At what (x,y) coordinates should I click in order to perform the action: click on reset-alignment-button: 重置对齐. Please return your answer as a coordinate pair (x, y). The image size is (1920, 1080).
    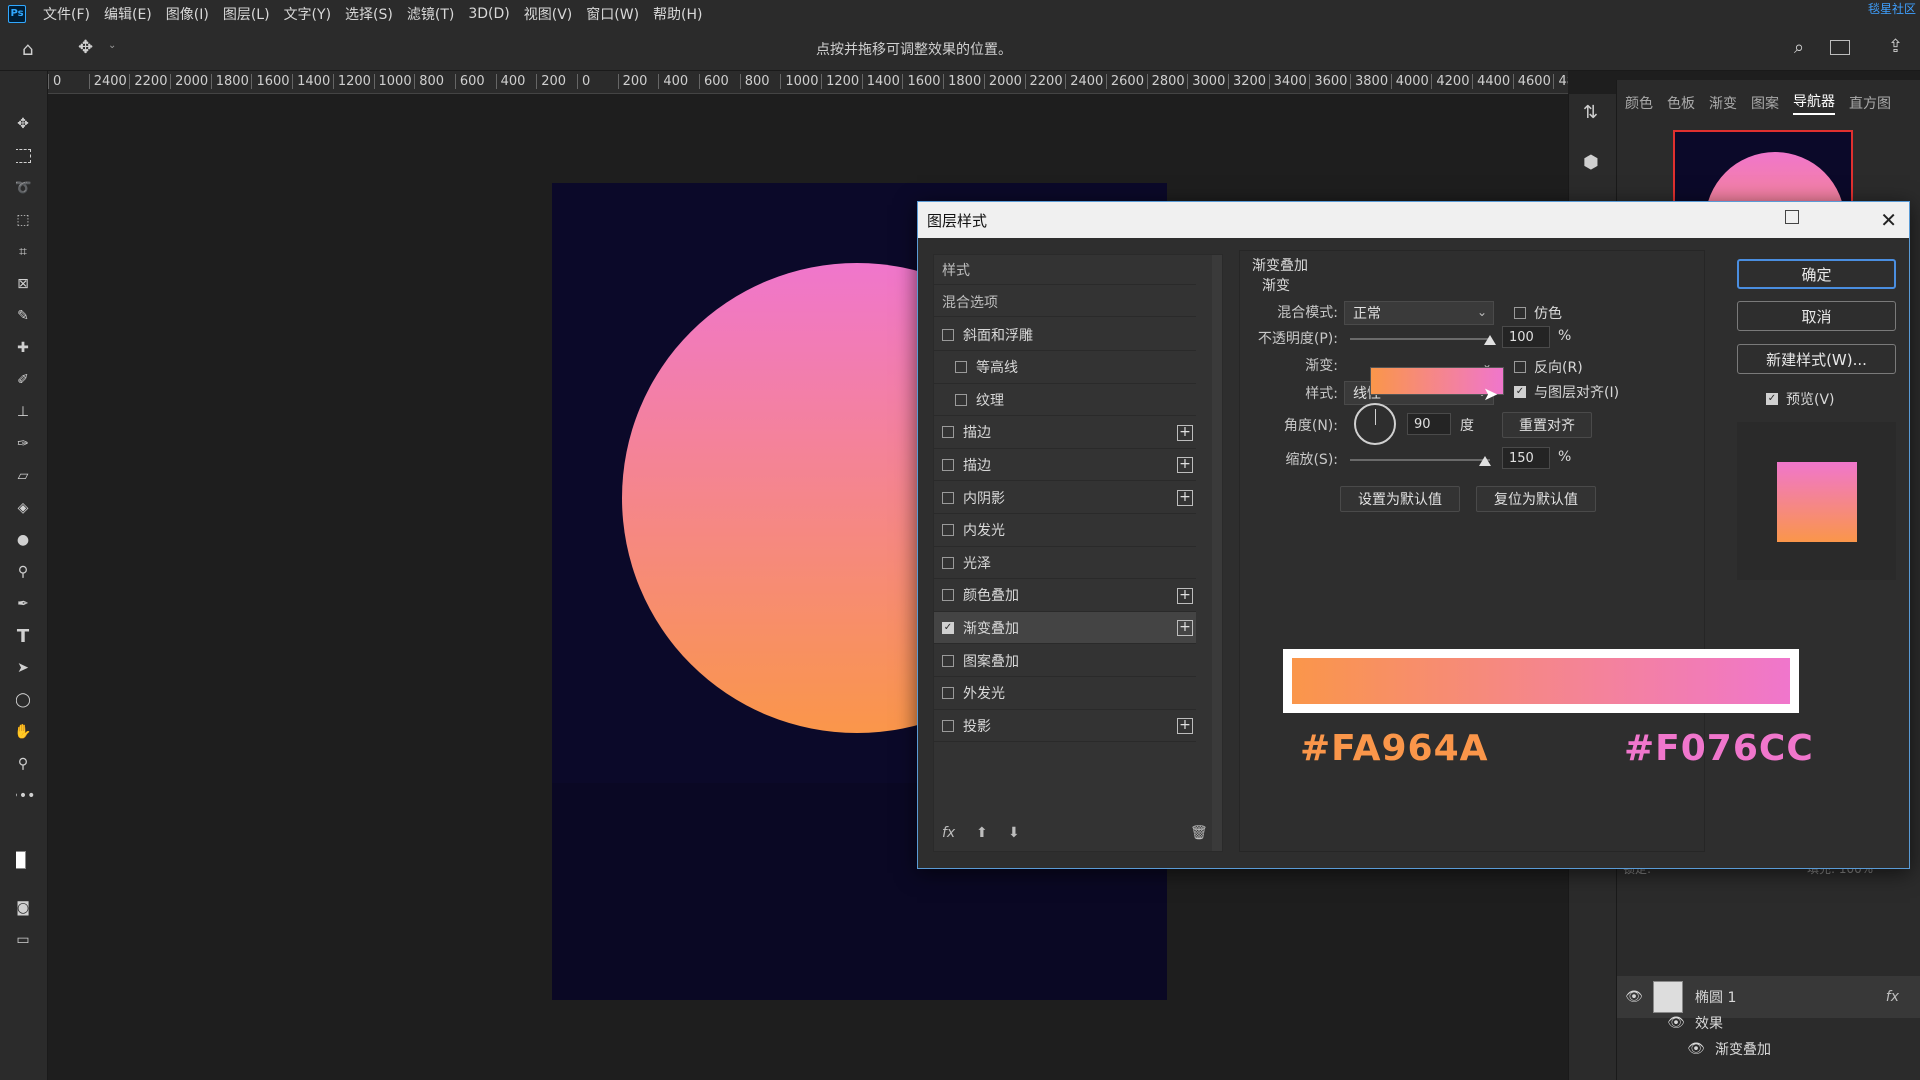
    Looking at the image, I should click on (1547, 425).